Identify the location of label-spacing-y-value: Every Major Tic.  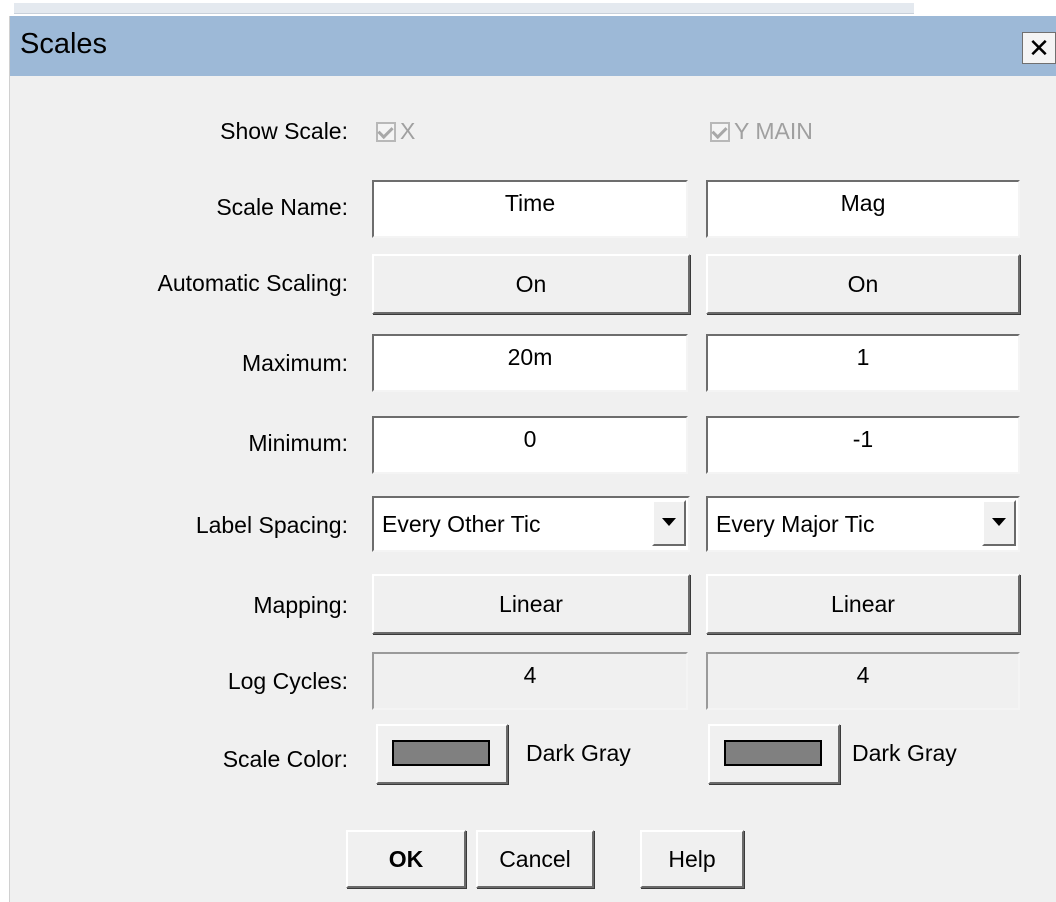
(795, 524).